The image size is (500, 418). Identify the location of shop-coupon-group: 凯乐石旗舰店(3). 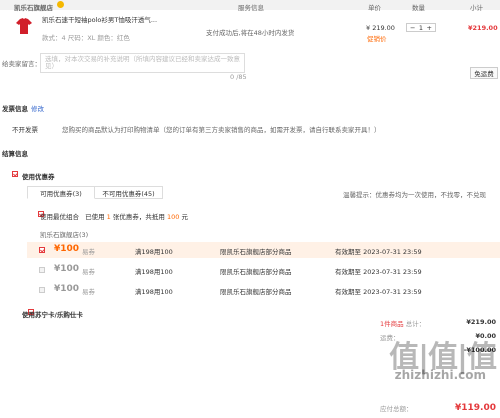
(64, 235).